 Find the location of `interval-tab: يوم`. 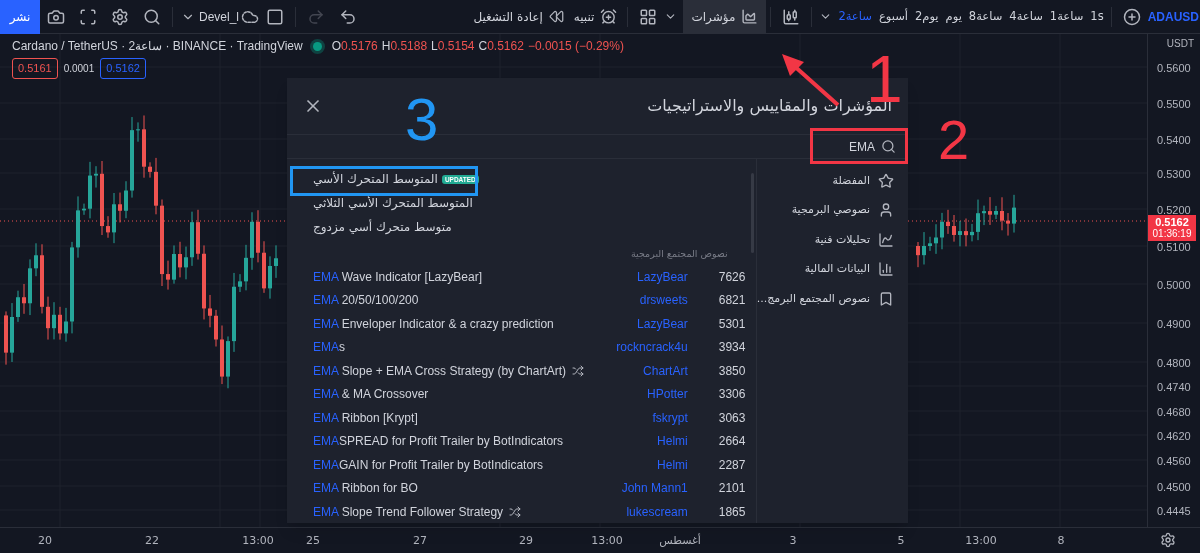

interval-tab: يوم is located at coordinates (953, 17).